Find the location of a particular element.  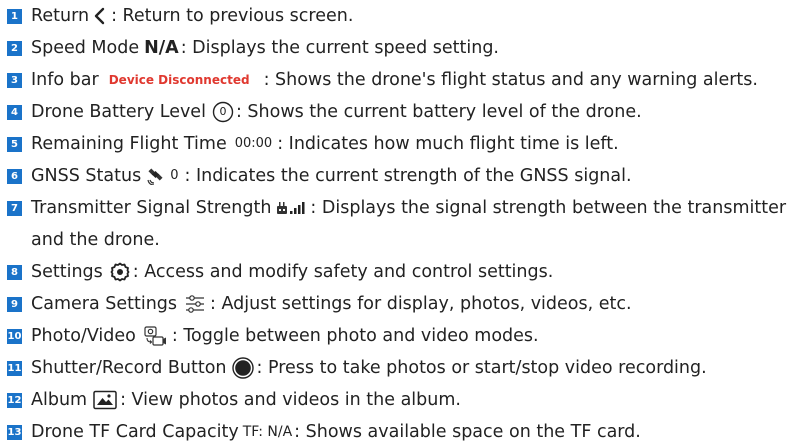

gnss-count-value: 0 is located at coordinates (174, 175).